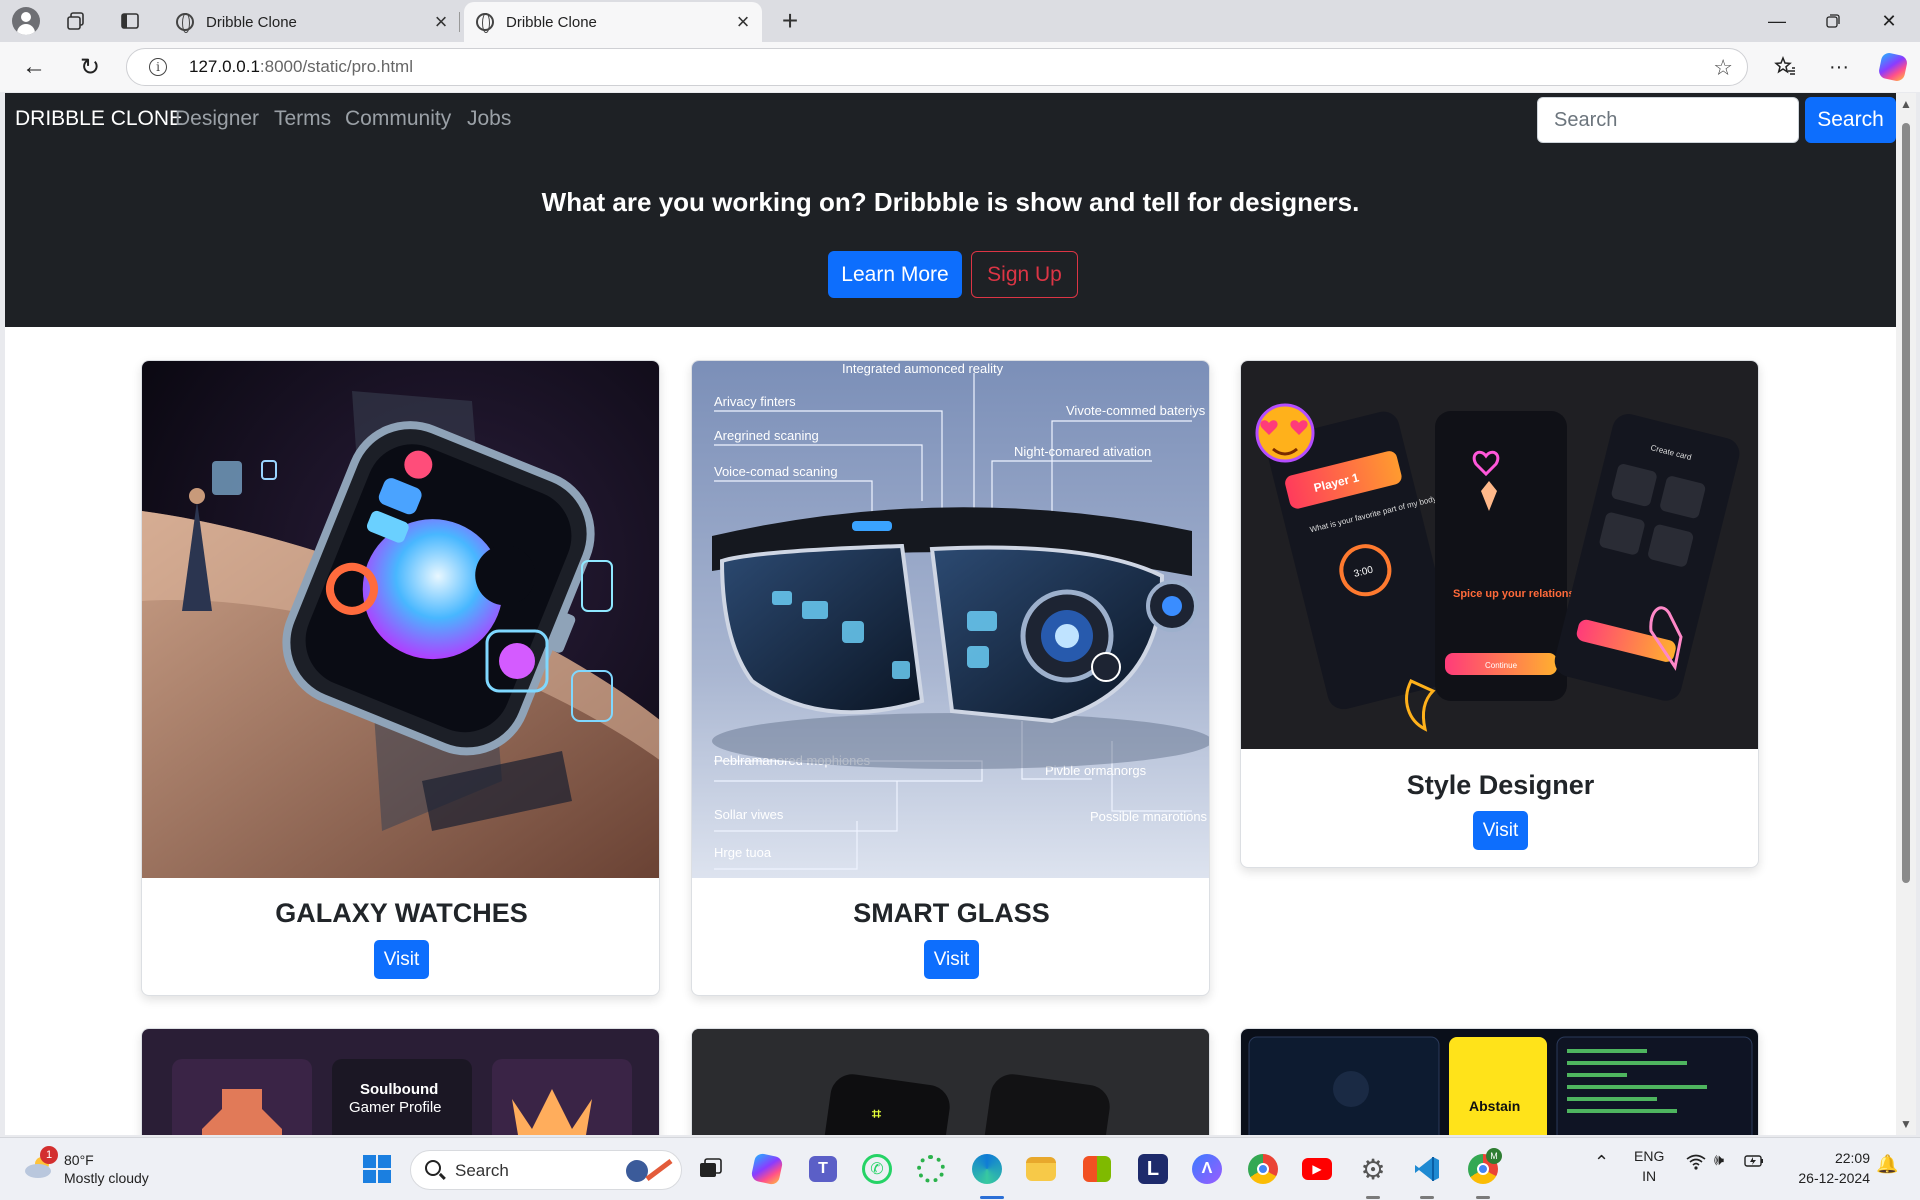  Describe the element at coordinates (1785, 67) in the screenshot. I see `favorites-icon` at that location.